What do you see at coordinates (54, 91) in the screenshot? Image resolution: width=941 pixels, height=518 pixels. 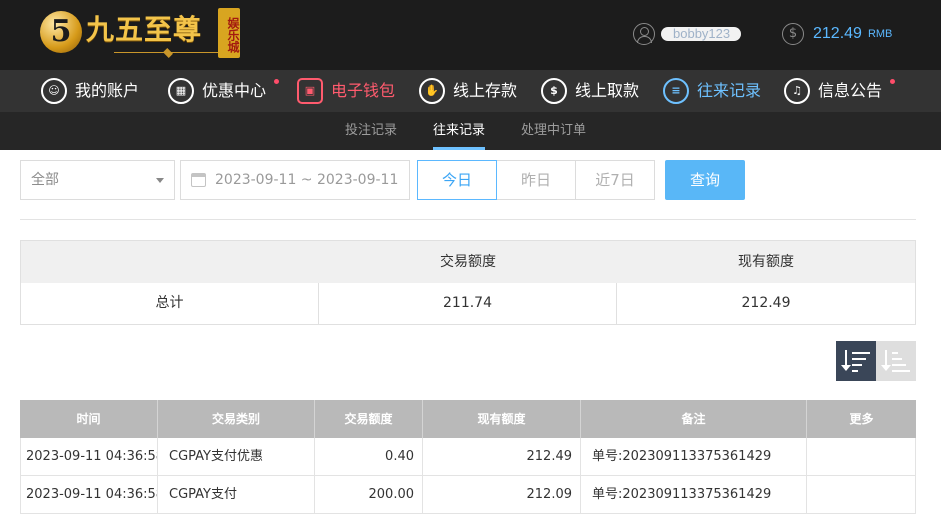 I see `user-icon: ☺` at bounding box center [54, 91].